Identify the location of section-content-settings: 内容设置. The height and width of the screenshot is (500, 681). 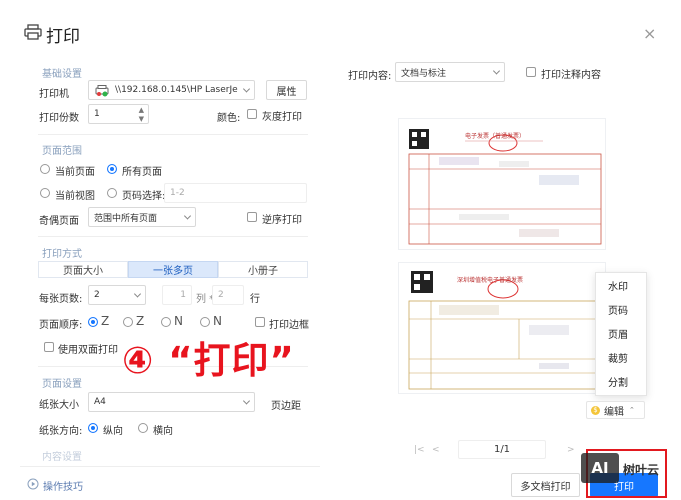
(62, 457).